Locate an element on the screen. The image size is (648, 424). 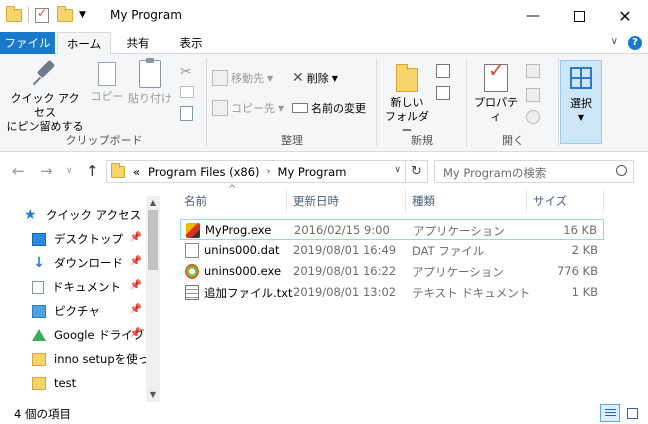
open-group: プロパティ 開く is located at coordinates (513, 103).